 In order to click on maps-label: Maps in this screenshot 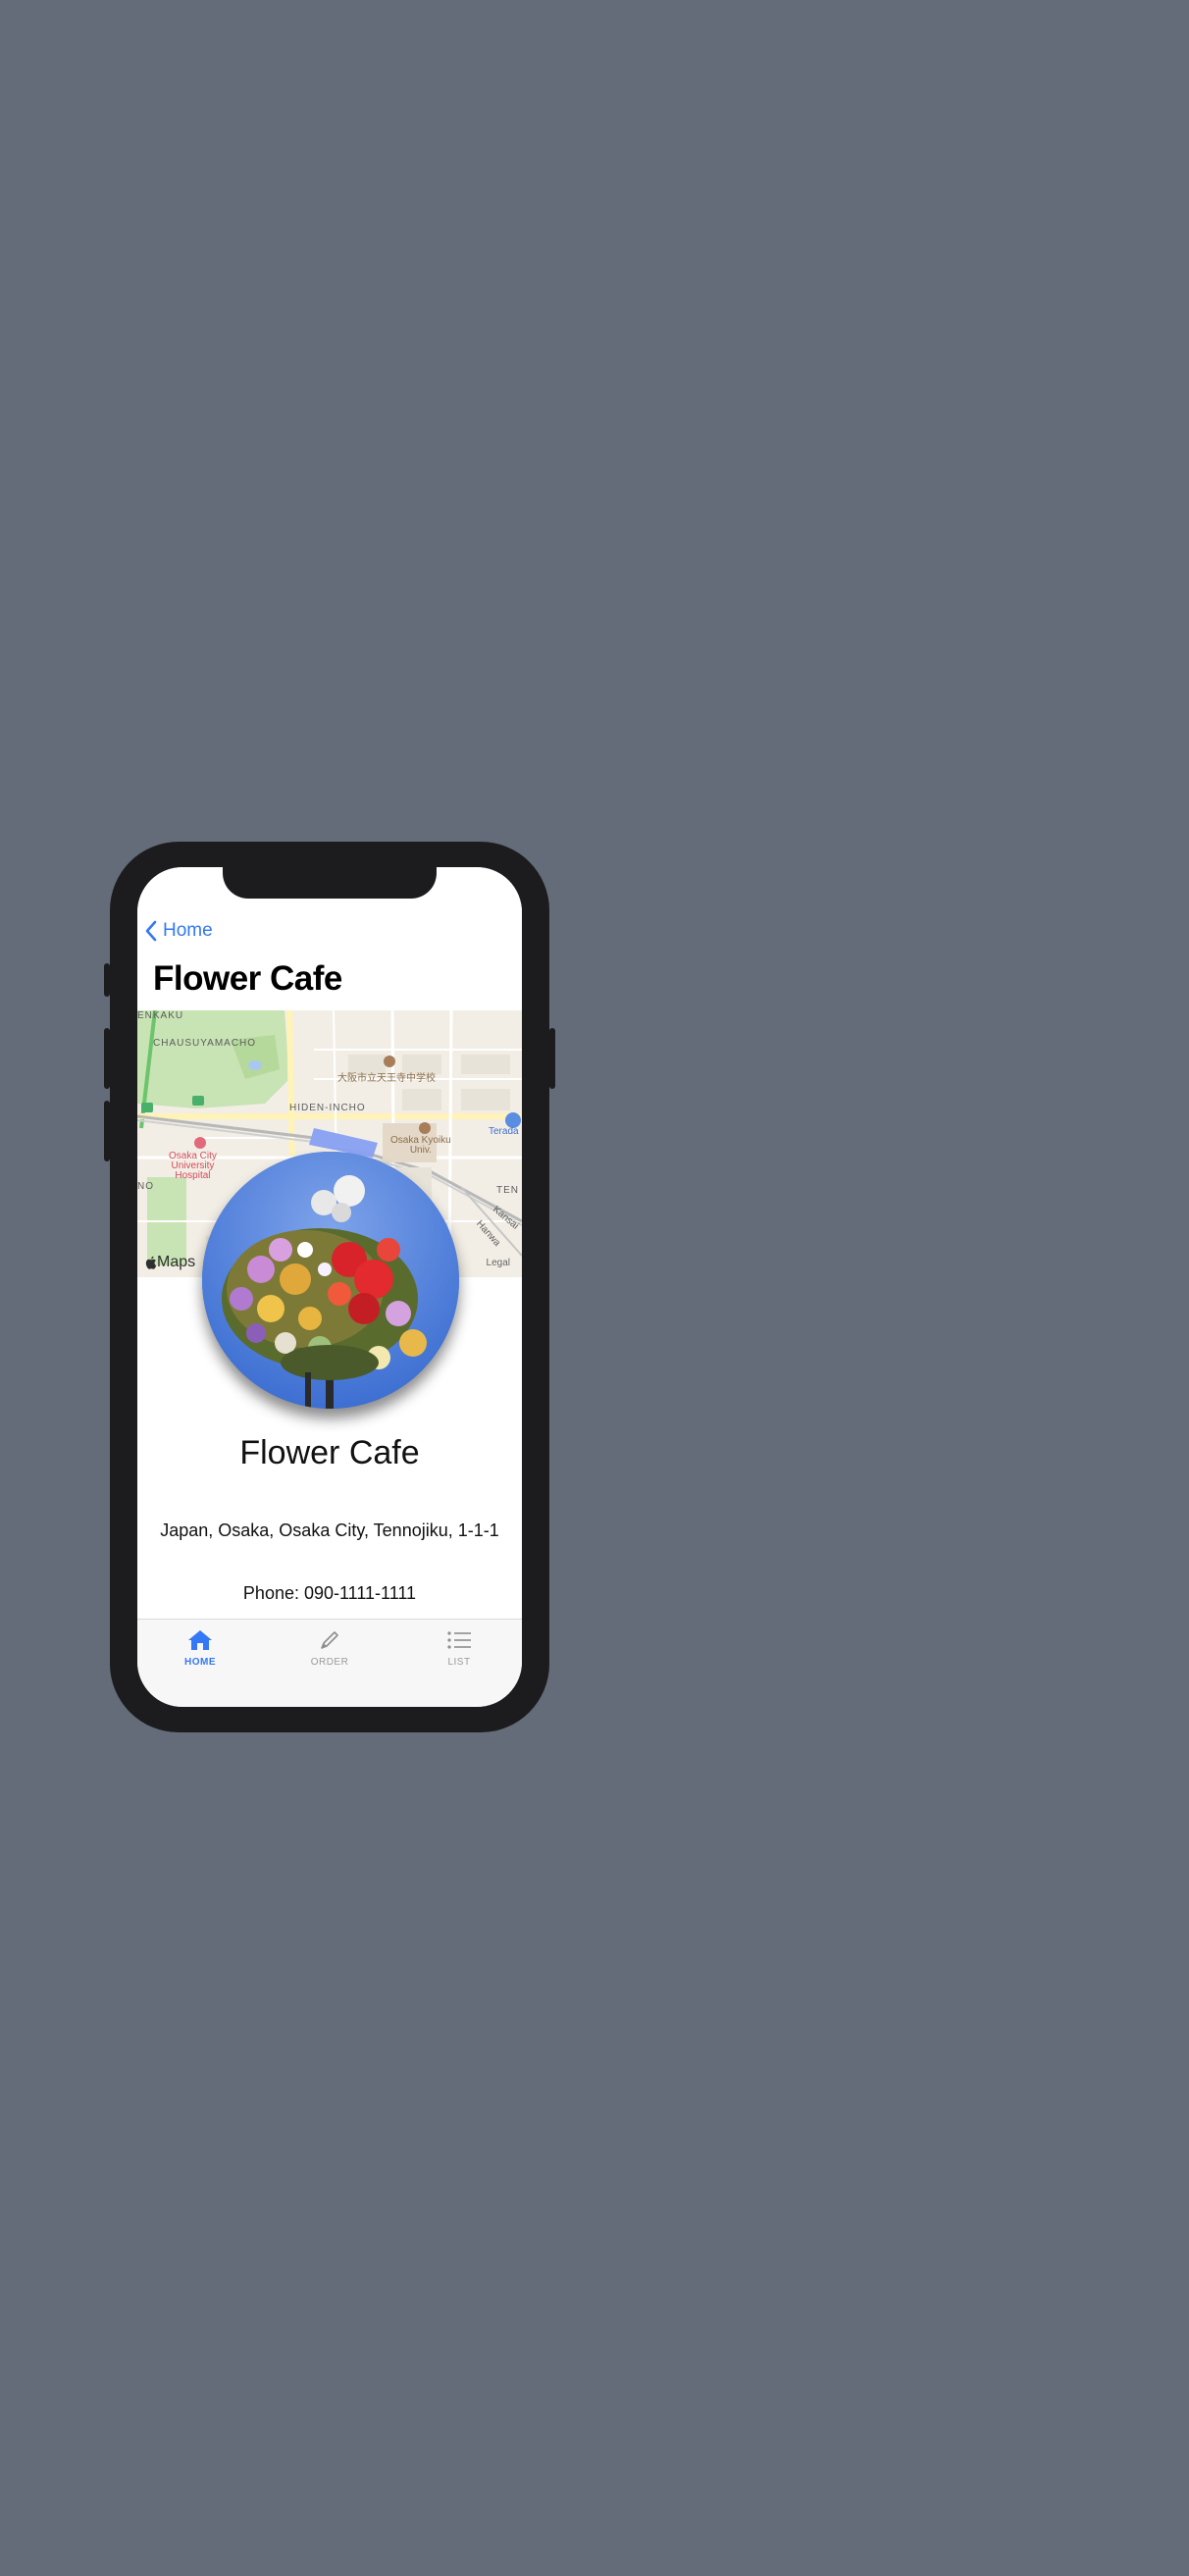, I will do `click(177, 1262)`.